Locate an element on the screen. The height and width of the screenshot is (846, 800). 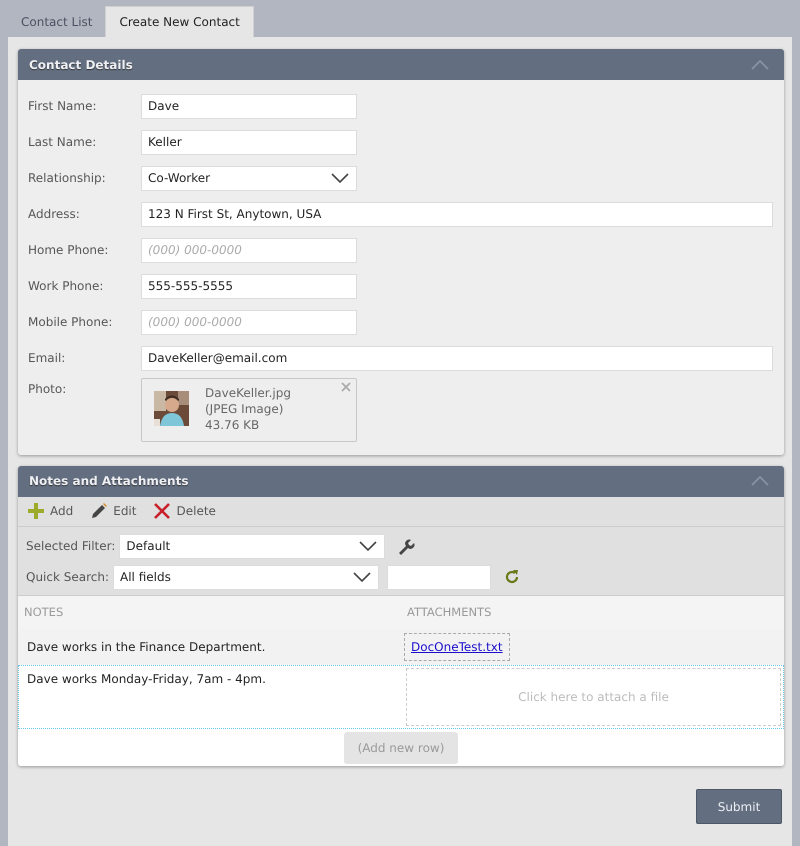
text-field: 123 N First St, Anytown, USA is located at coordinates (457, 214).